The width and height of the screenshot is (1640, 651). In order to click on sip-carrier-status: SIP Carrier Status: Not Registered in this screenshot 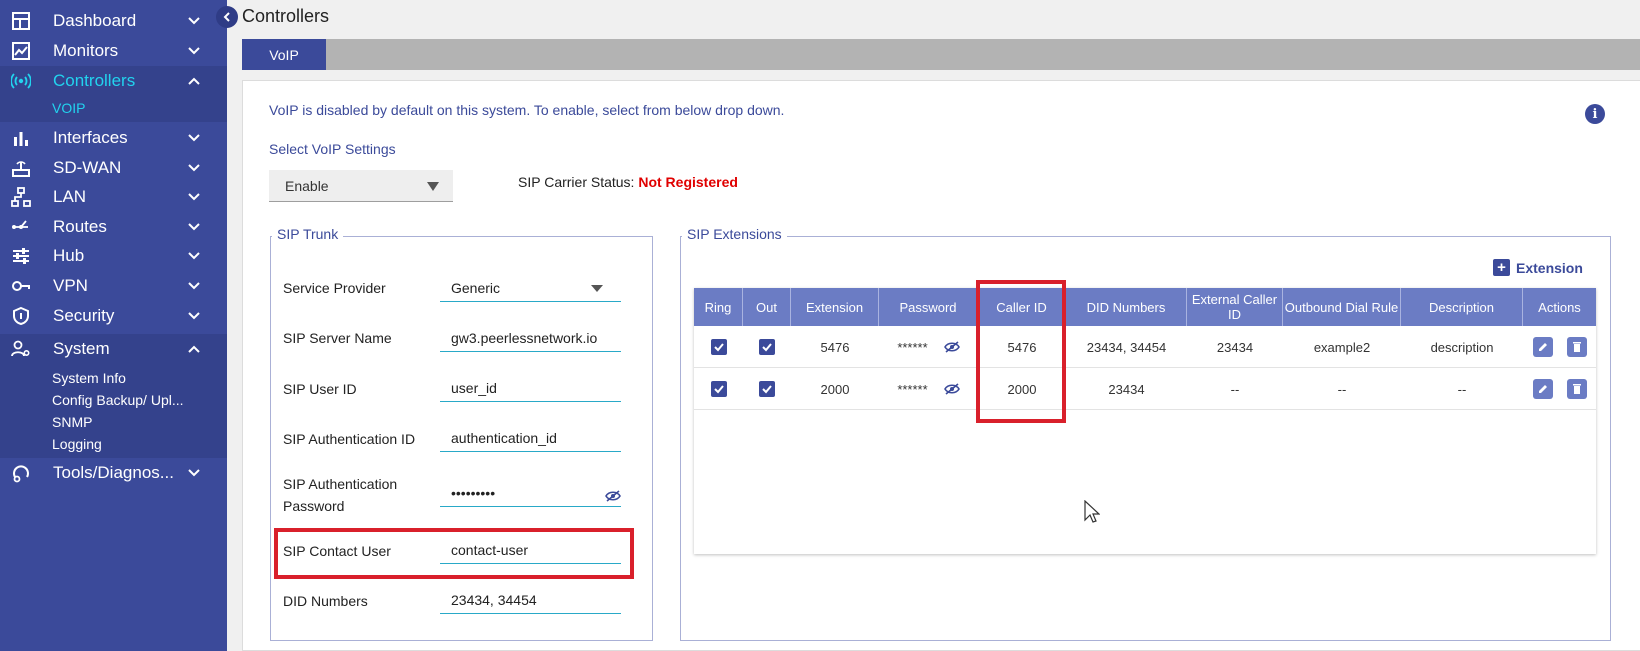, I will do `click(628, 182)`.